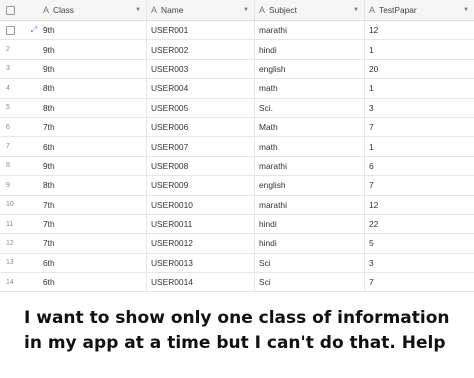 Image resolution: width=474 pixels, height=378 pixels. I want to click on row-index-cell: 6, so click(14, 127).